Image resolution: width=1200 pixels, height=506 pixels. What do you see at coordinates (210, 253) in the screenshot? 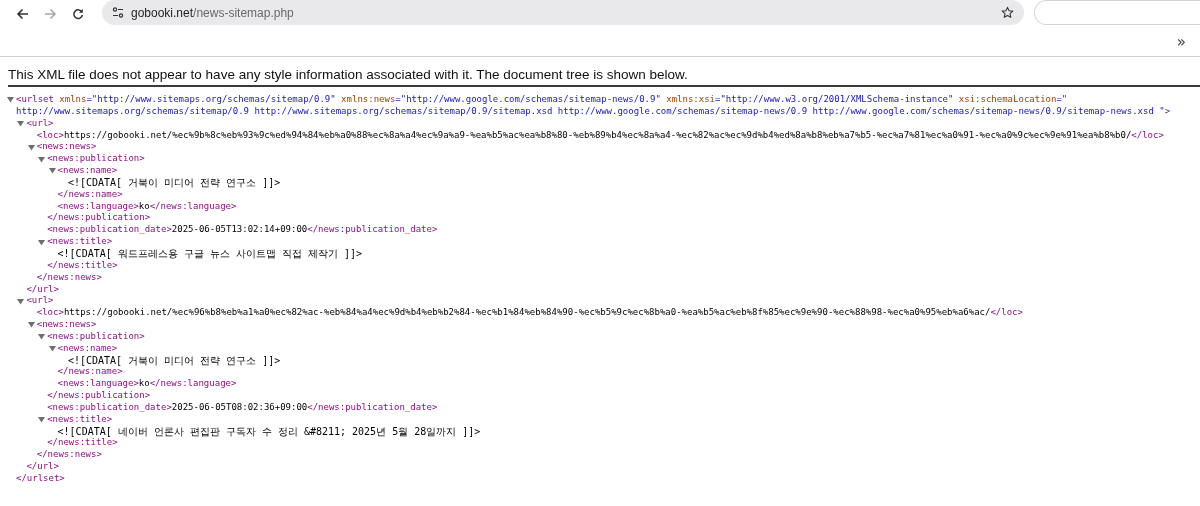
I see `xml-line: <![CDATA[ 워드프레스용 구글 뉴스 사이트맵 직접 제작기 ]]>` at bounding box center [210, 253].